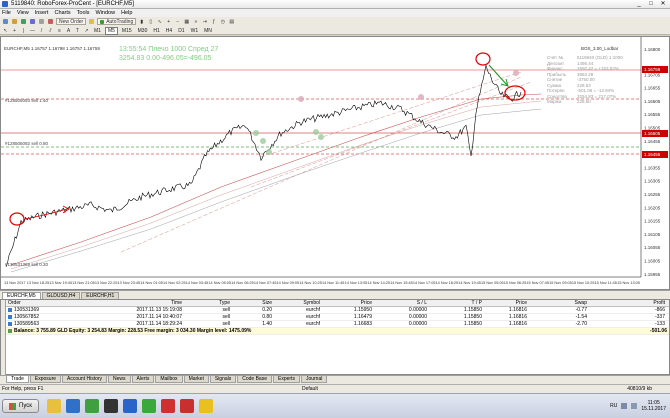  I want to click on tab-market: Market, so click(196, 379).